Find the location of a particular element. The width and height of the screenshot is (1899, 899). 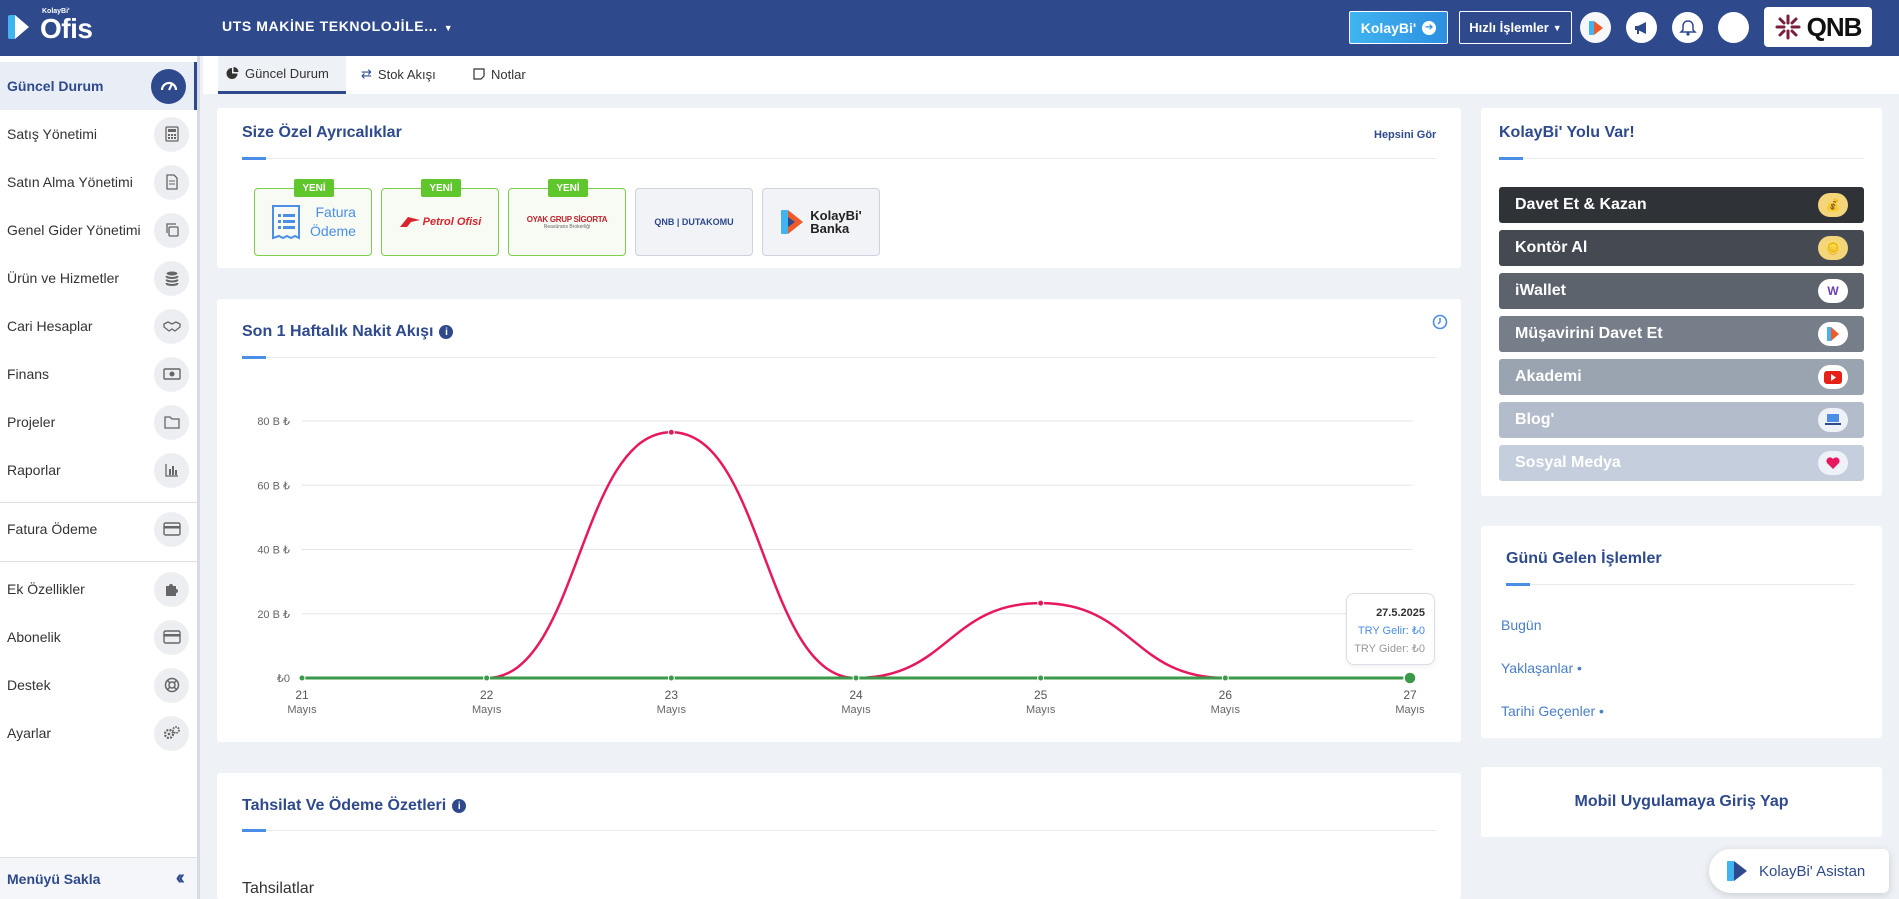

kolaybi-button: KolayBi' ➔ is located at coordinates (1398, 27).